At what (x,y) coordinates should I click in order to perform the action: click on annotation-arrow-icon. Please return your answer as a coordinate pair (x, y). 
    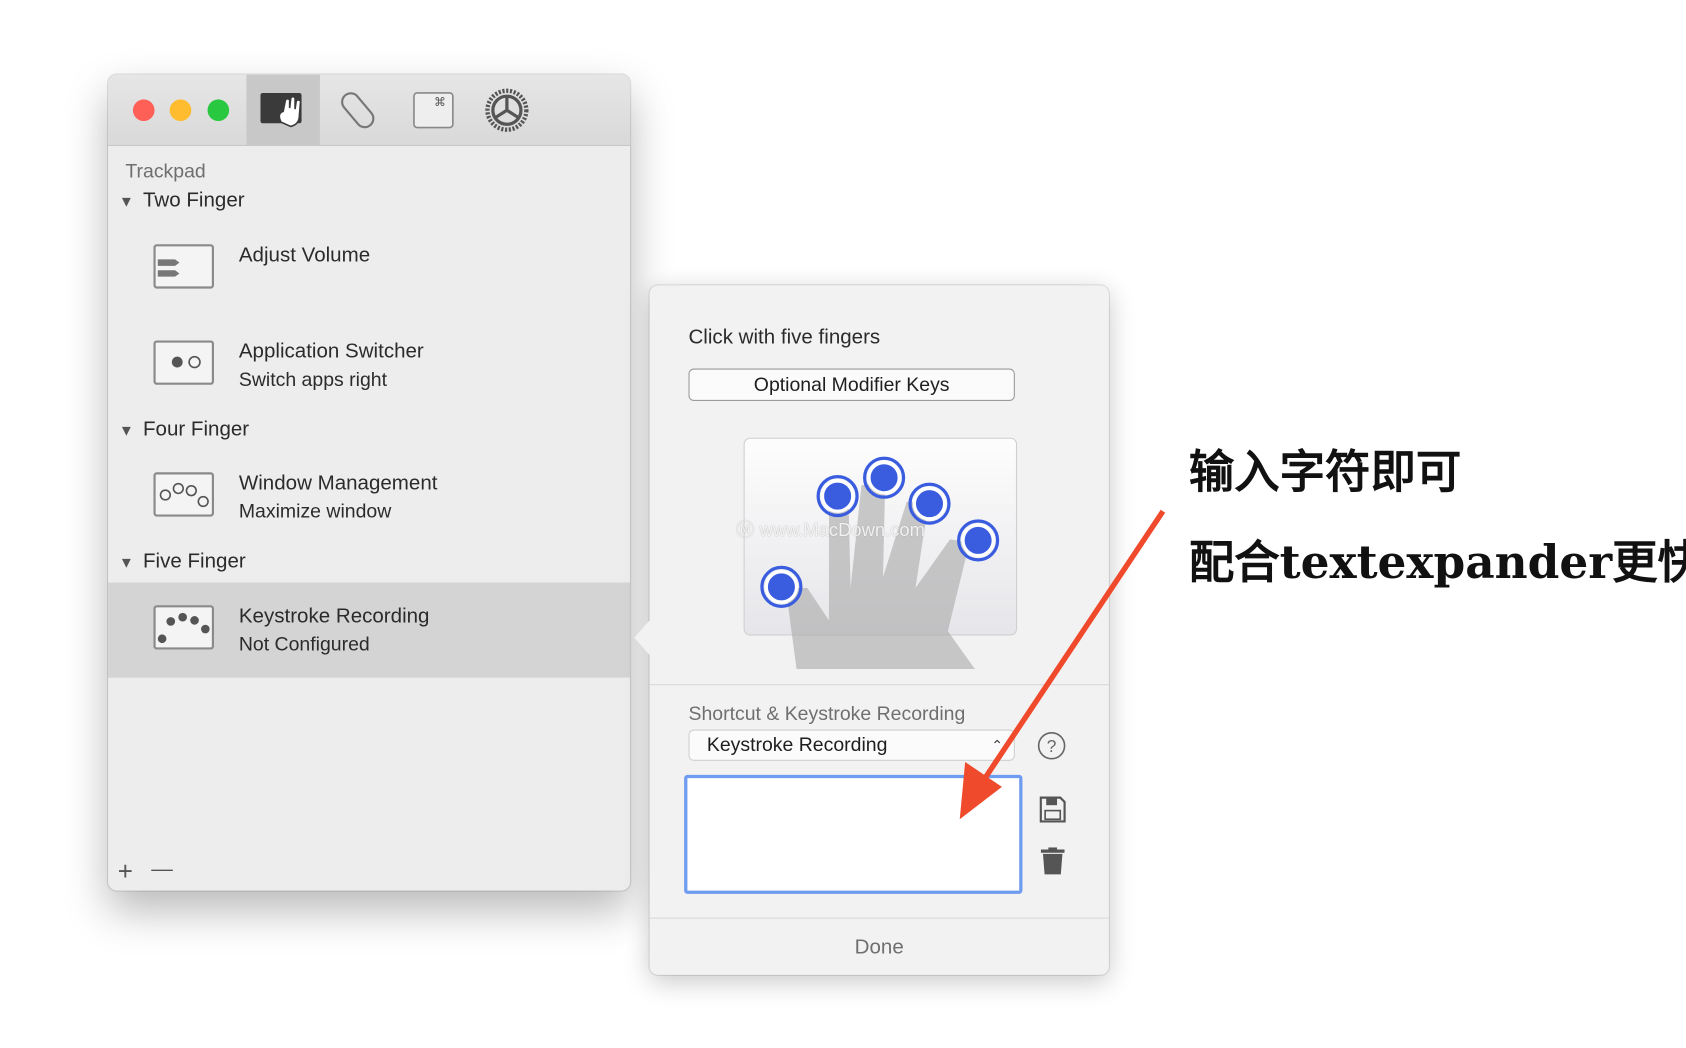
    Looking at the image, I should click on (1062, 664).